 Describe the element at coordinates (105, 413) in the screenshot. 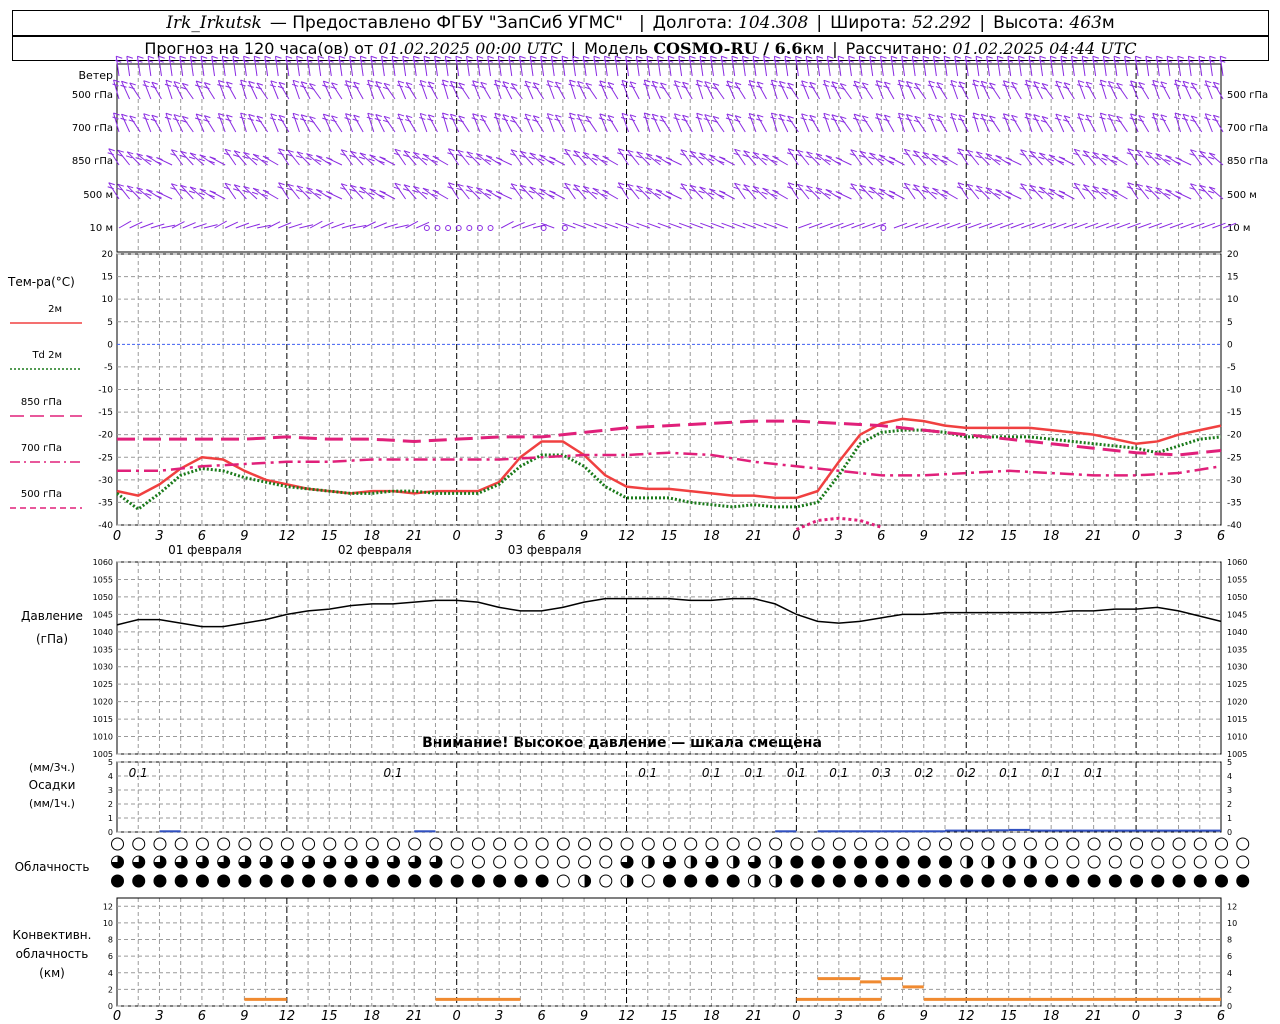

I see `temp-ytick-label: -15` at that location.